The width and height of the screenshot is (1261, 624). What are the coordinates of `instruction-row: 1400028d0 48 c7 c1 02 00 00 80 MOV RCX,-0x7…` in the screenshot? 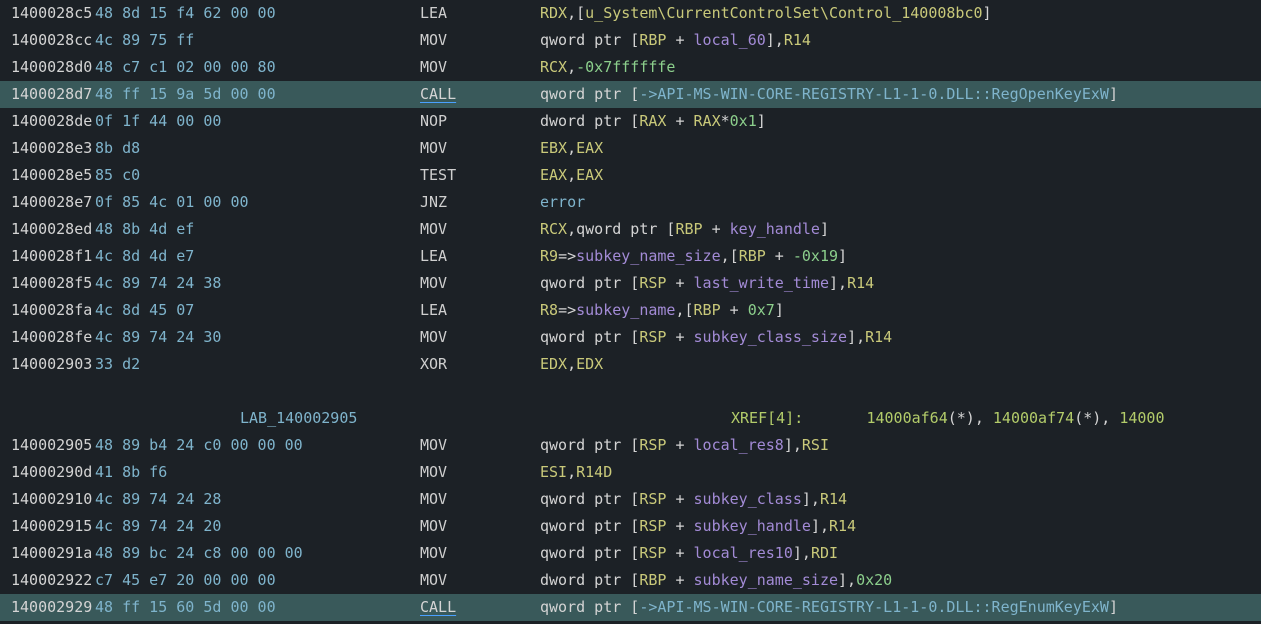 It's located at (630, 67).